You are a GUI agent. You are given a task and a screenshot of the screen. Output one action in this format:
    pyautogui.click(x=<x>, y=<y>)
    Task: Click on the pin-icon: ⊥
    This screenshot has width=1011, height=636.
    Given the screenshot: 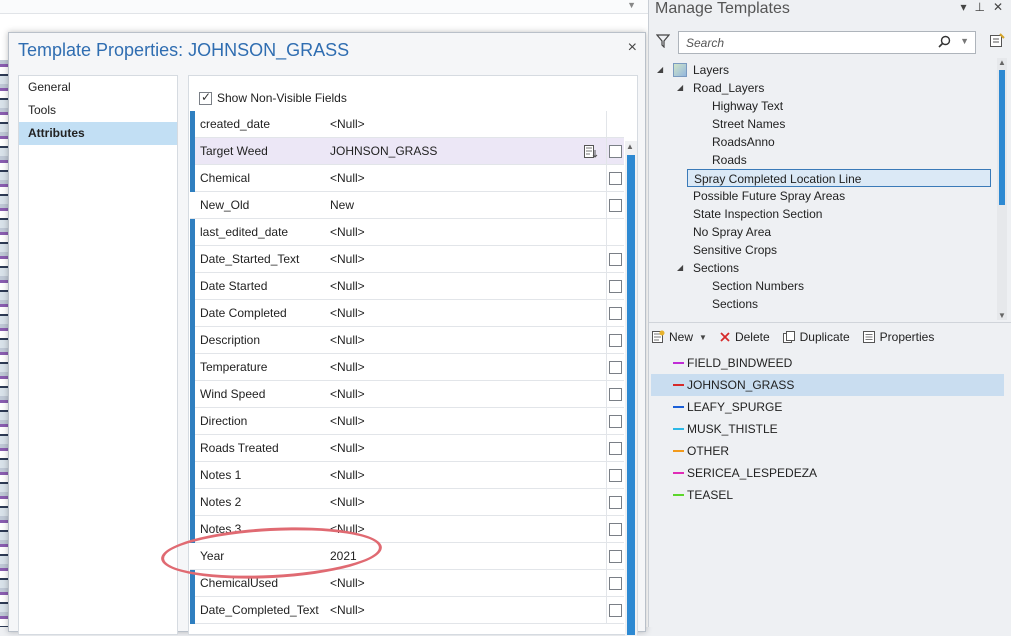 What is the action you would take?
    pyautogui.click(x=979, y=7)
    